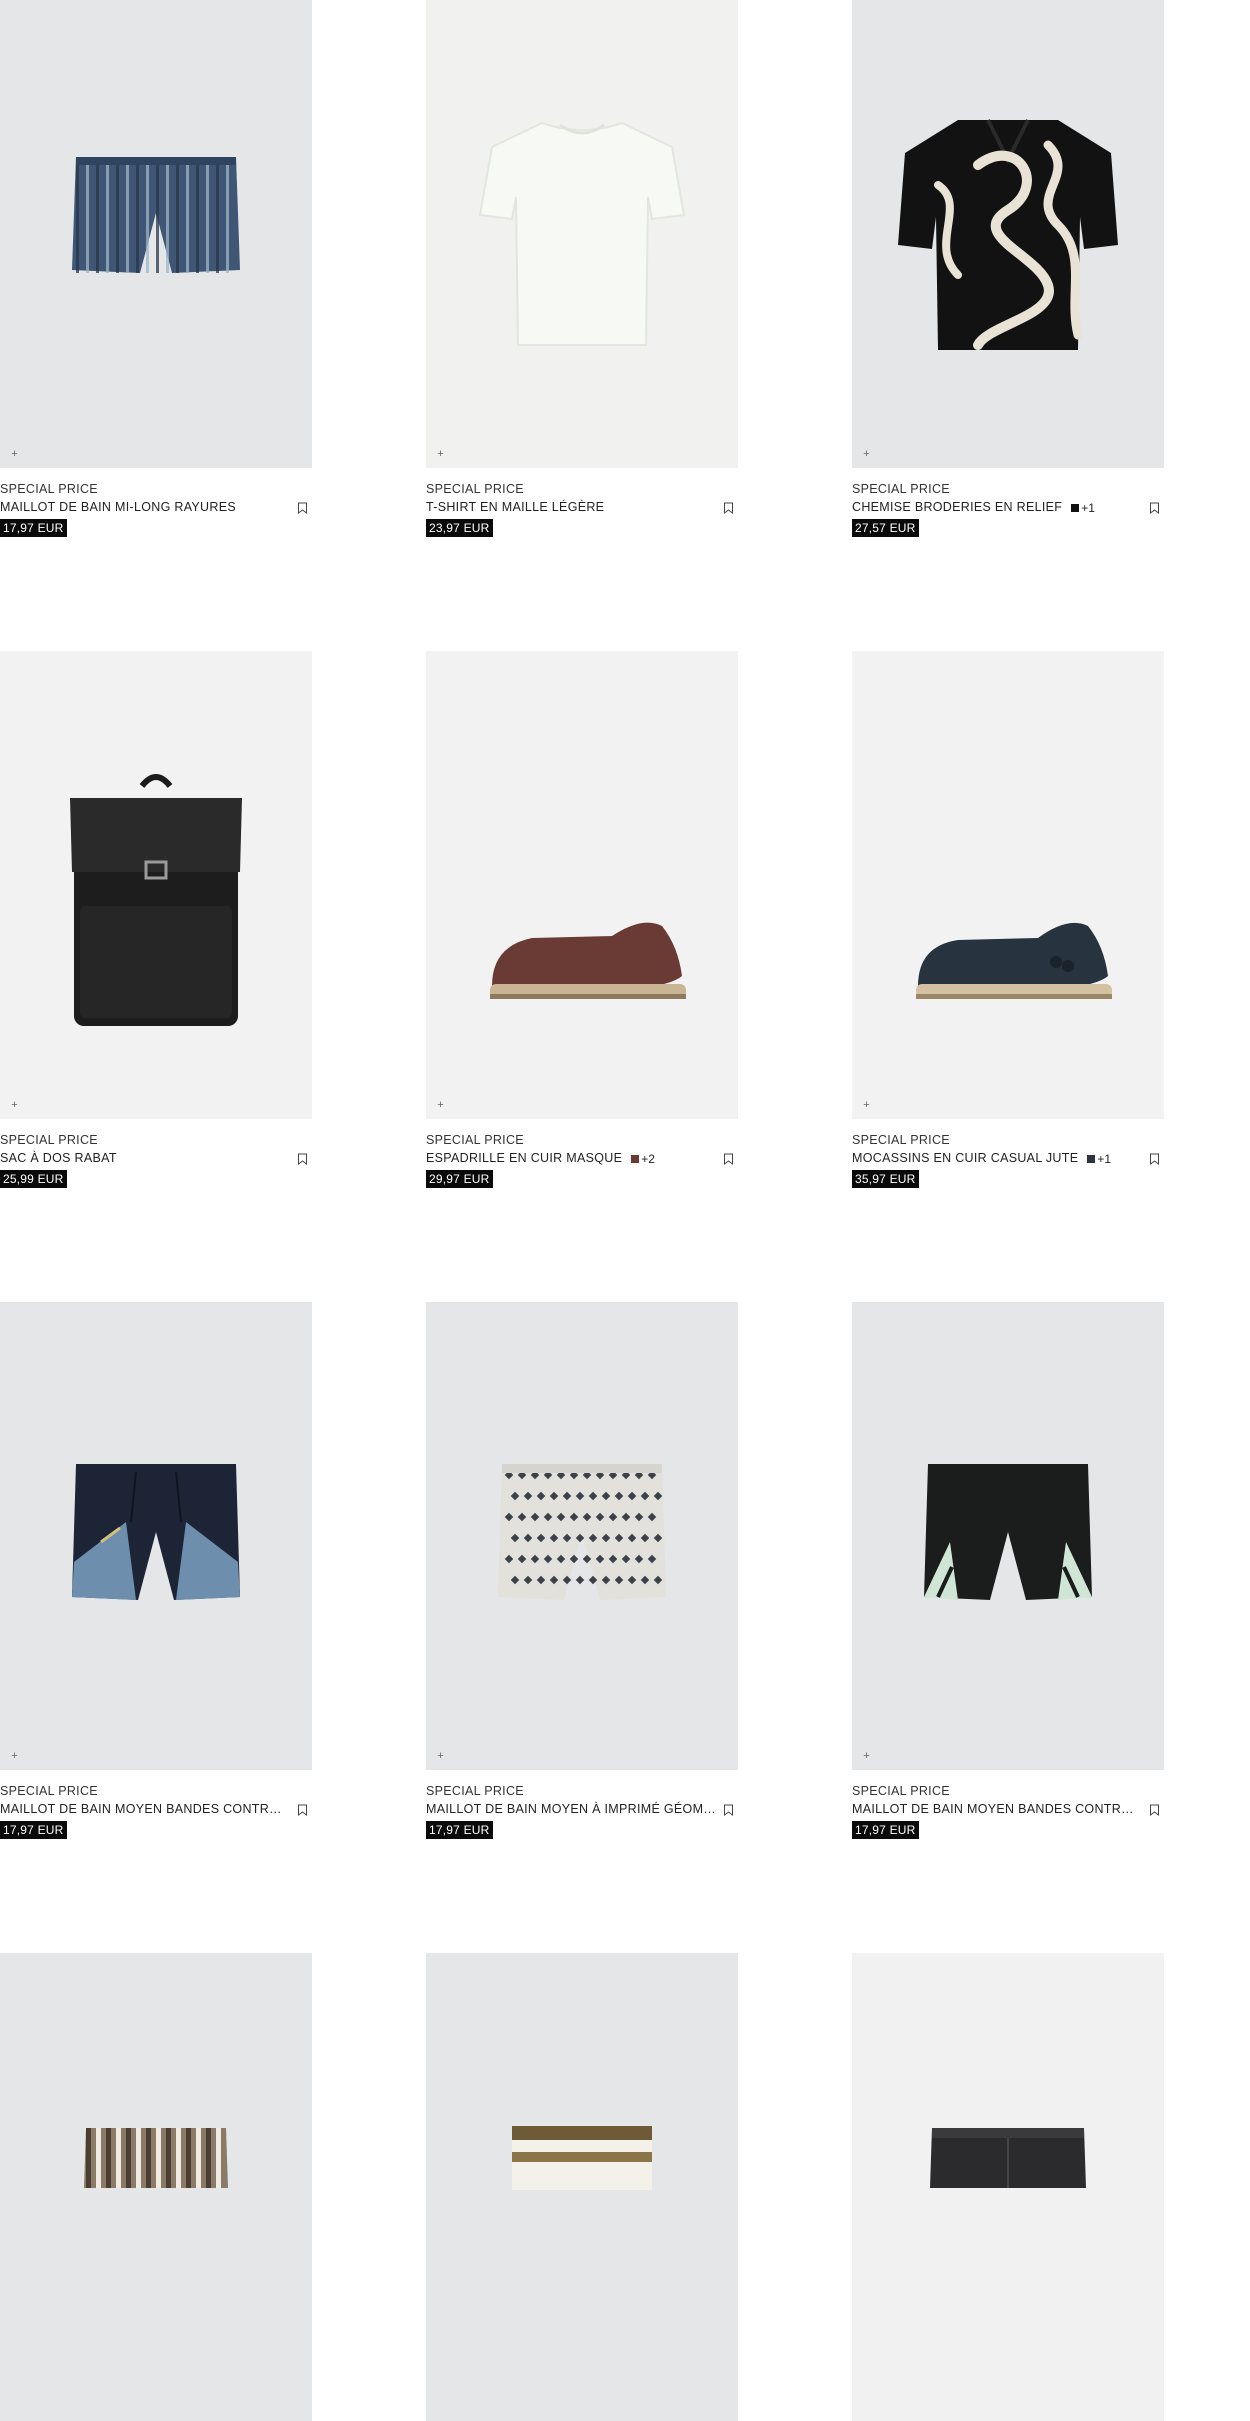 Image resolution: width=1250 pixels, height=2421 pixels. I want to click on price-badge: 29,97 EUR, so click(459, 1179).